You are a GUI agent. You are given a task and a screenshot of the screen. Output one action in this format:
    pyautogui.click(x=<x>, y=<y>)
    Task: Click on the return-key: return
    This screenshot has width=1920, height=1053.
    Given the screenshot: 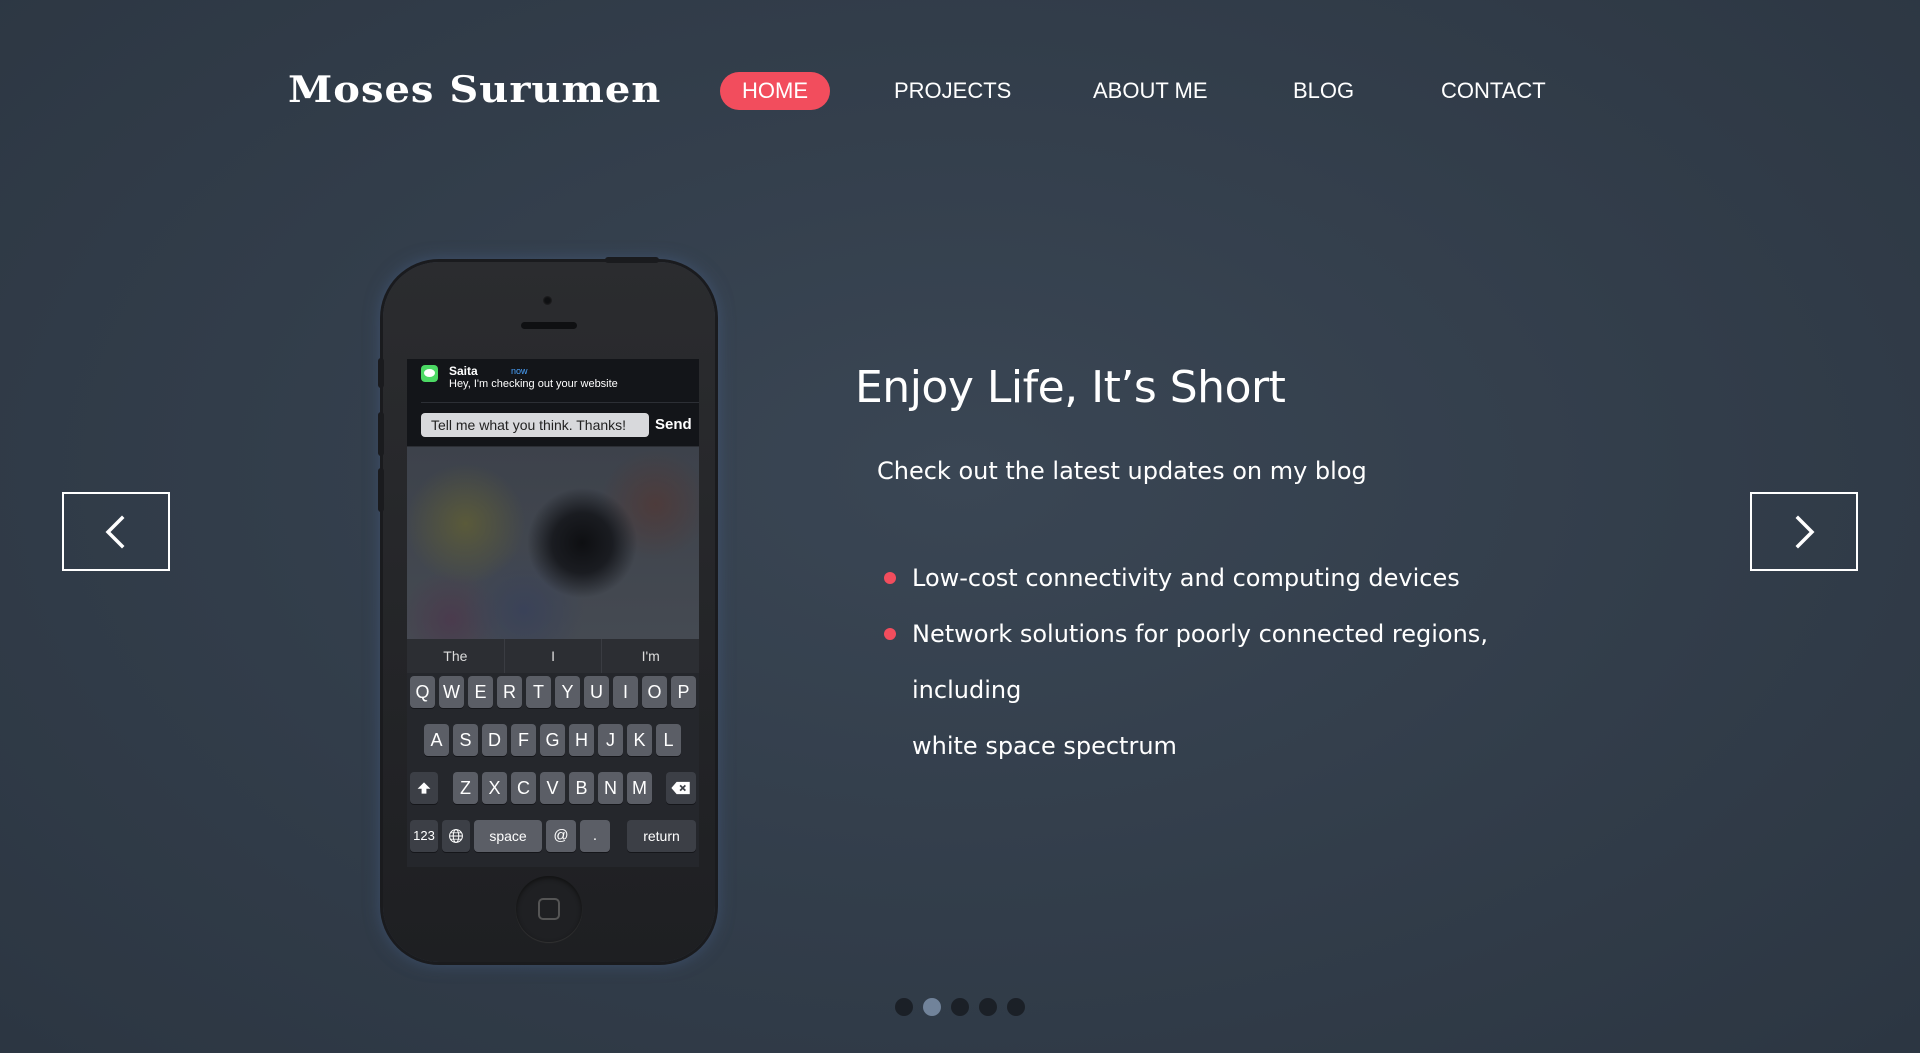 What is the action you would take?
    pyautogui.click(x=661, y=836)
    